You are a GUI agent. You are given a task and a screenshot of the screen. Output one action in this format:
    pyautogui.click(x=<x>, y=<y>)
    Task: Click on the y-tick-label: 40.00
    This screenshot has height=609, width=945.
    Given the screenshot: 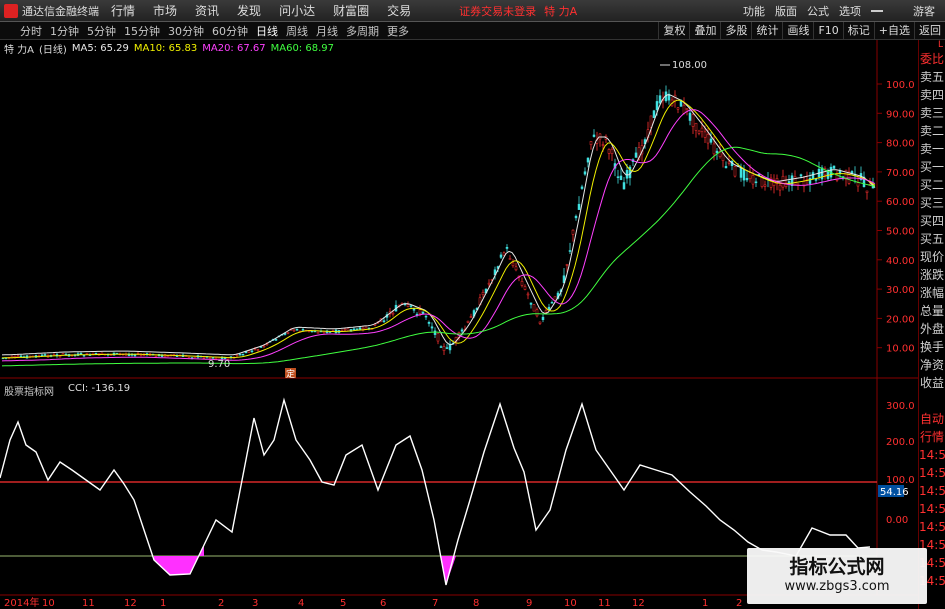 What is the action you would take?
    pyautogui.click(x=900, y=261)
    